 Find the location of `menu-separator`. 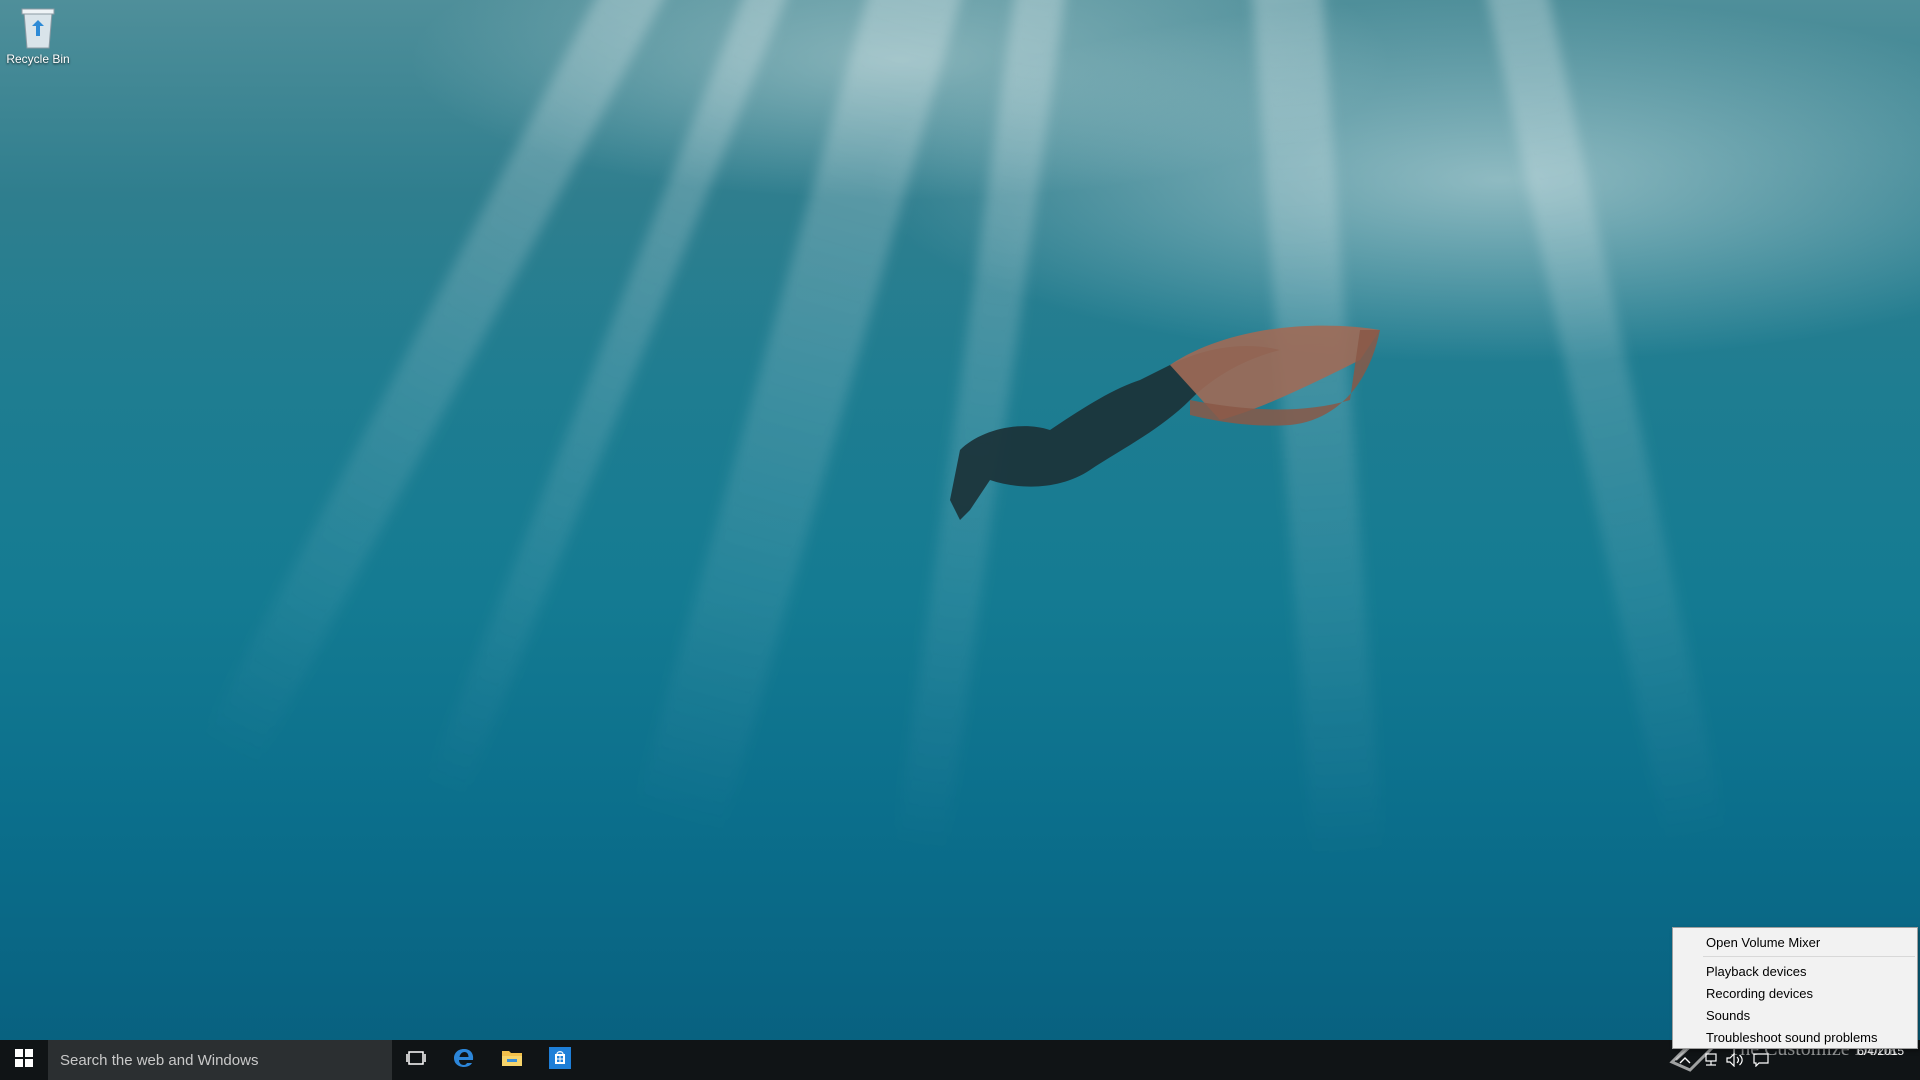

menu-separator is located at coordinates (1809, 956).